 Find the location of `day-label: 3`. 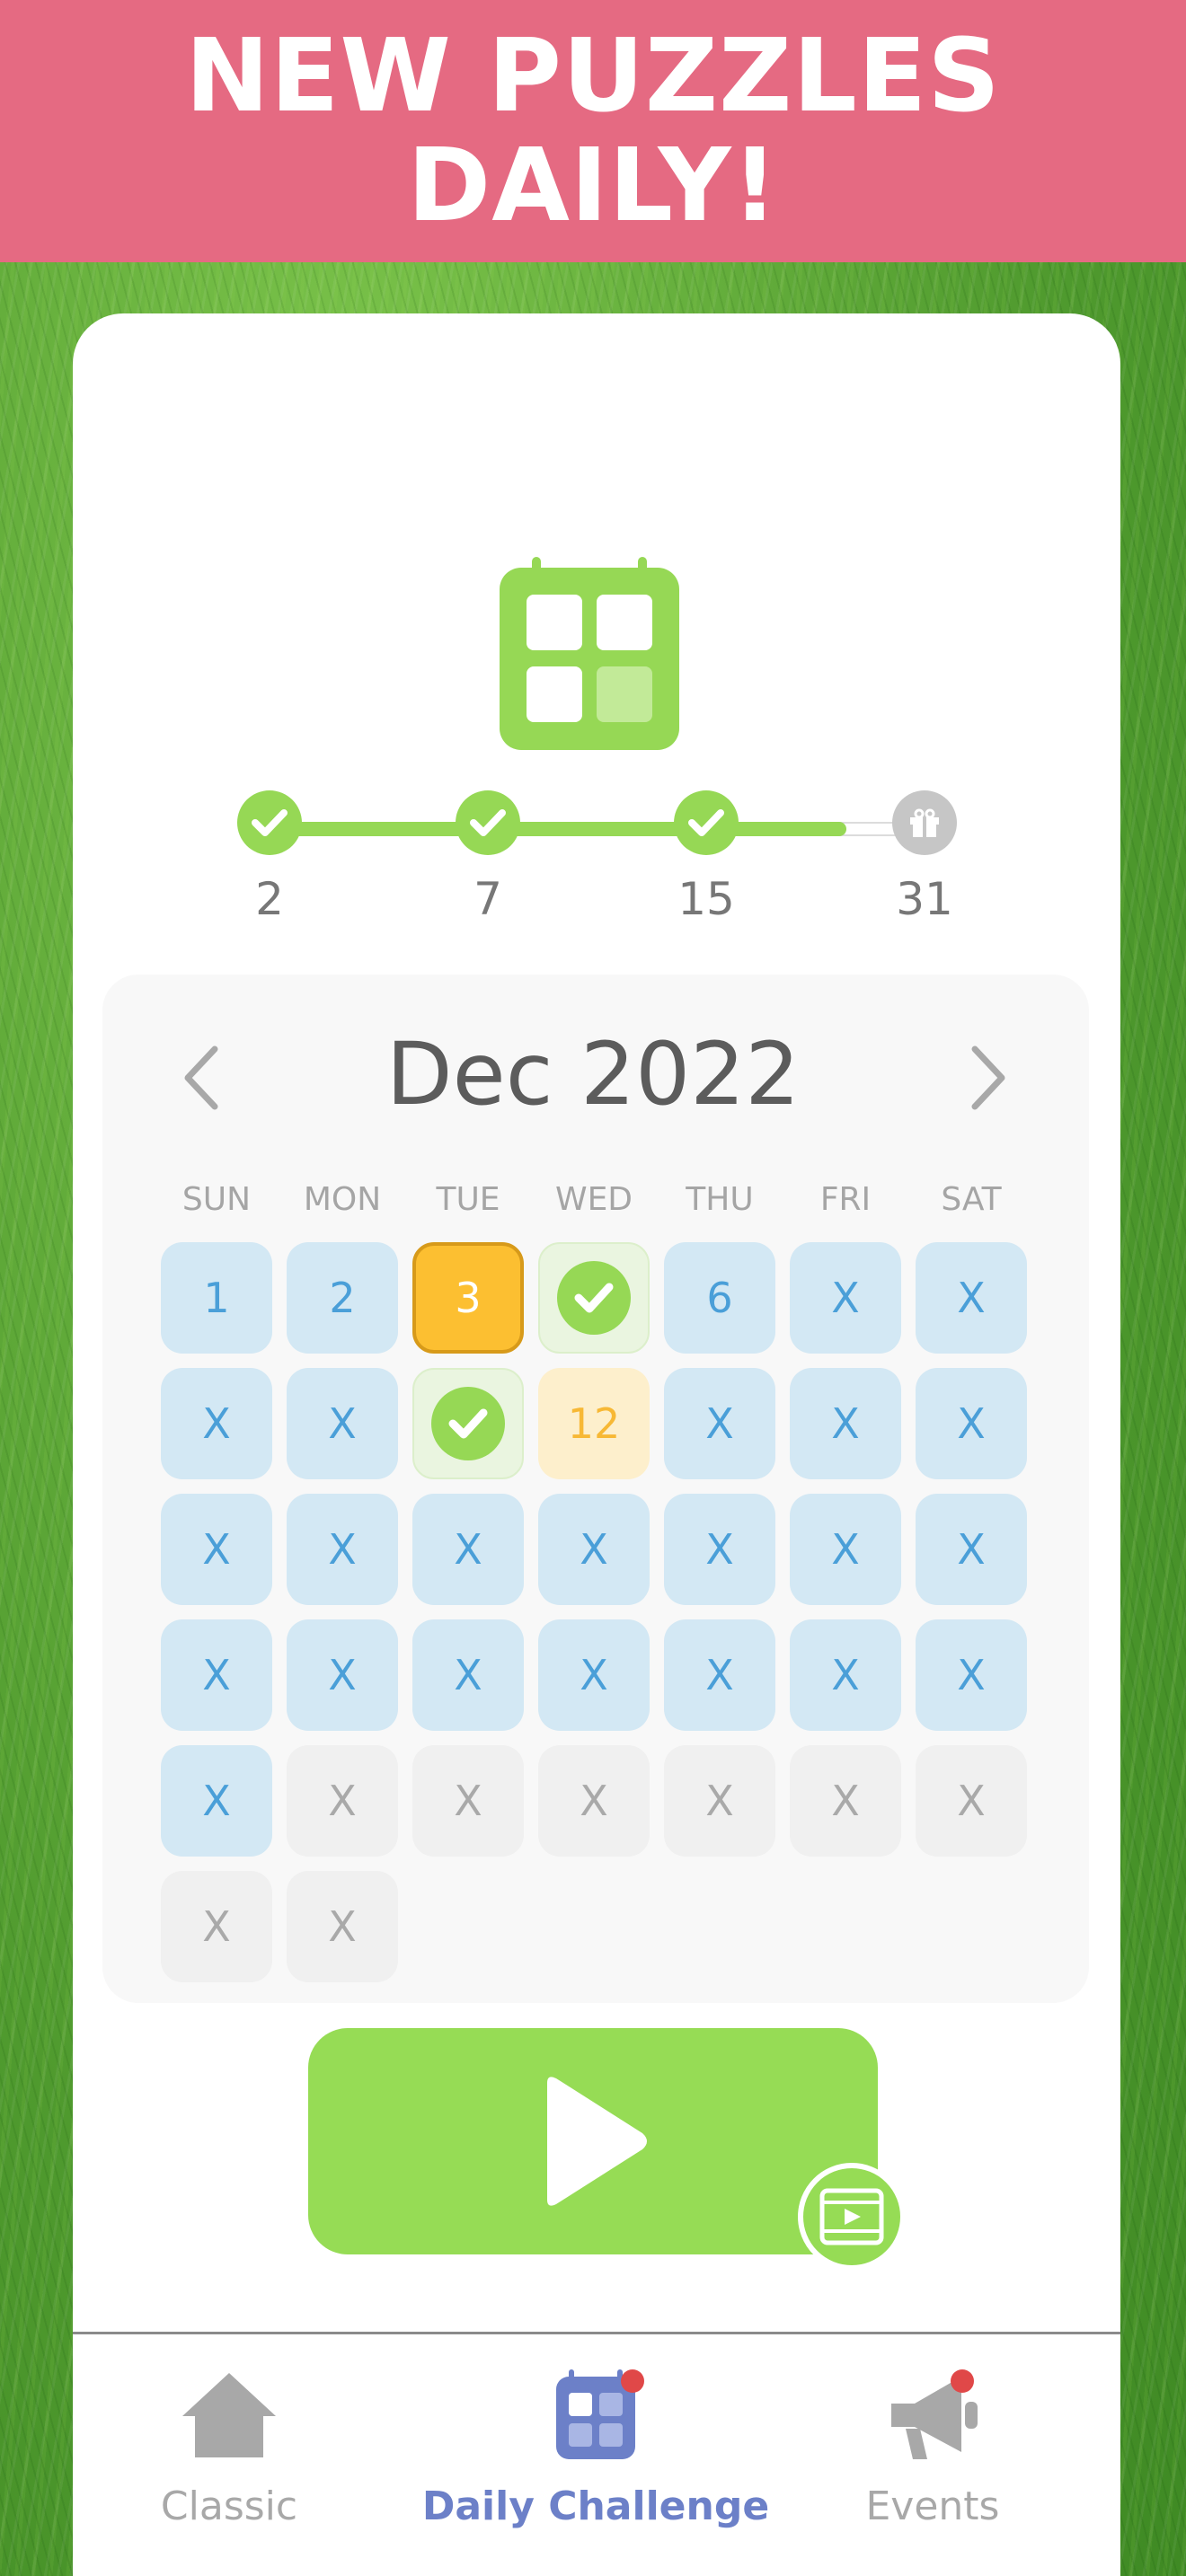

day-label: 3 is located at coordinates (468, 1298).